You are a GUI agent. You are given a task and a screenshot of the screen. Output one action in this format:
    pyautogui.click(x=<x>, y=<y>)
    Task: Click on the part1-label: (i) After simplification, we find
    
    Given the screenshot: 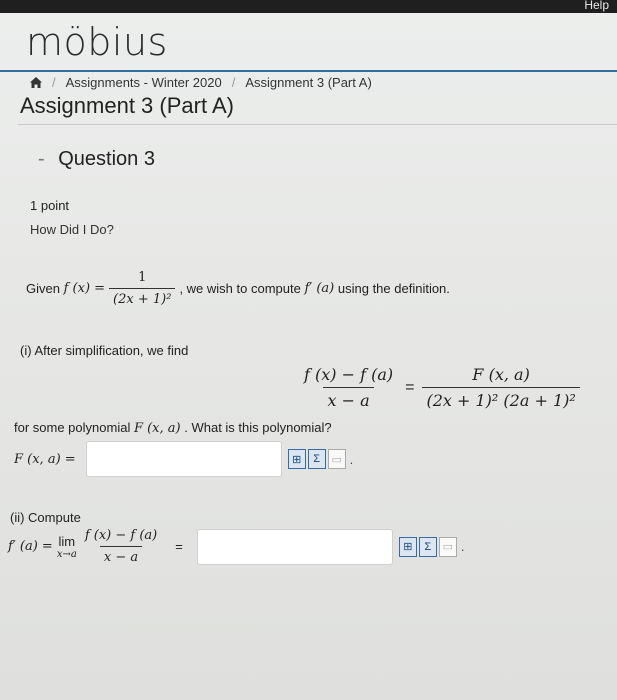 What is the action you would take?
    pyautogui.click(x=104, y=350)
    